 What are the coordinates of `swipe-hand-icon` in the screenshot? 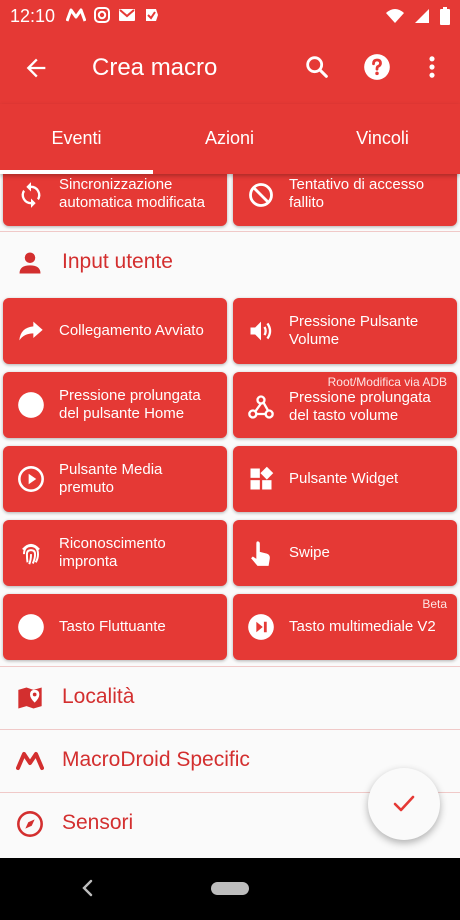 It's located at (260, 553).